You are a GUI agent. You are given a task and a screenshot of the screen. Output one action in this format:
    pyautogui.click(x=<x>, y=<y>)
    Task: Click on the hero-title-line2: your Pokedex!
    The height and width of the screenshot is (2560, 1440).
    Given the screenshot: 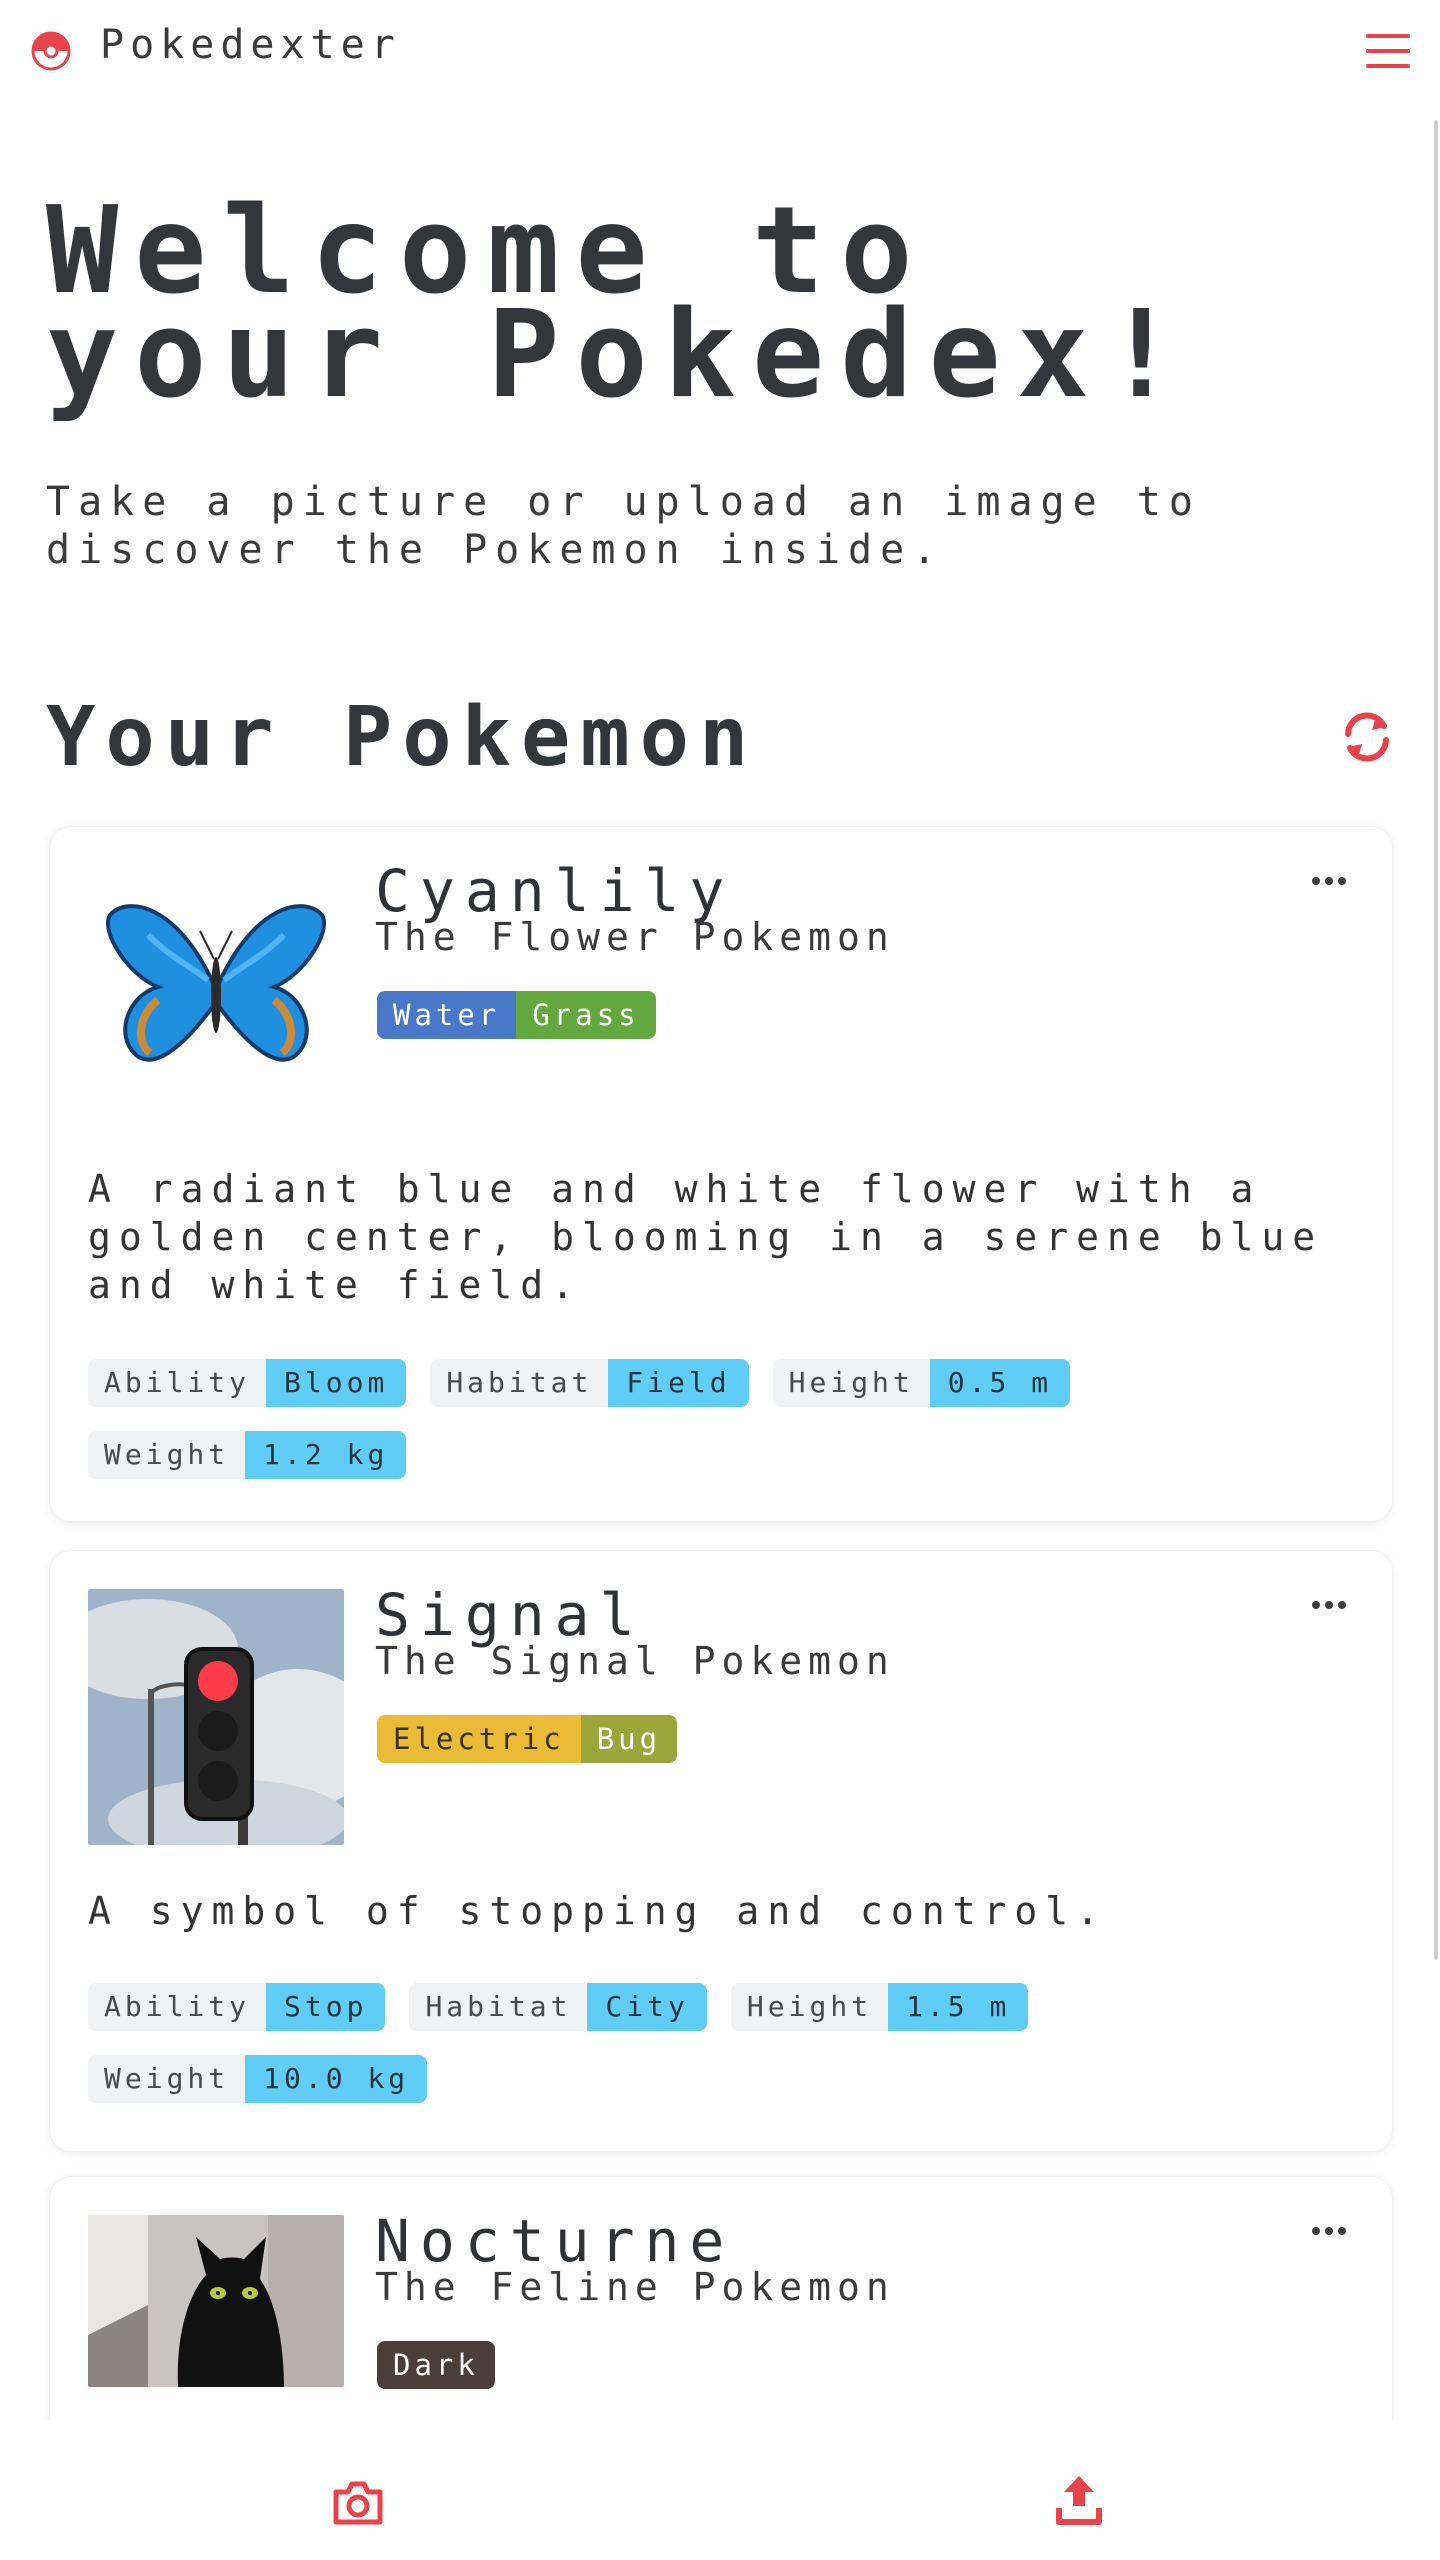 What is the action you would take?
    pyautogui.click(x=620, y=355)
    